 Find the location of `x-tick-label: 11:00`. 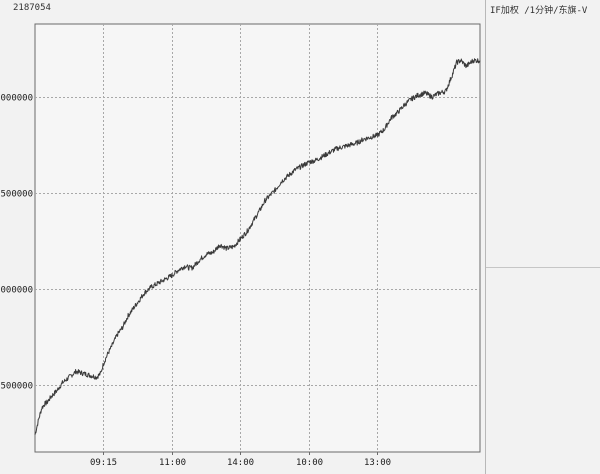

x-tick-label: 11:00 is located at coordinates (172, 463).